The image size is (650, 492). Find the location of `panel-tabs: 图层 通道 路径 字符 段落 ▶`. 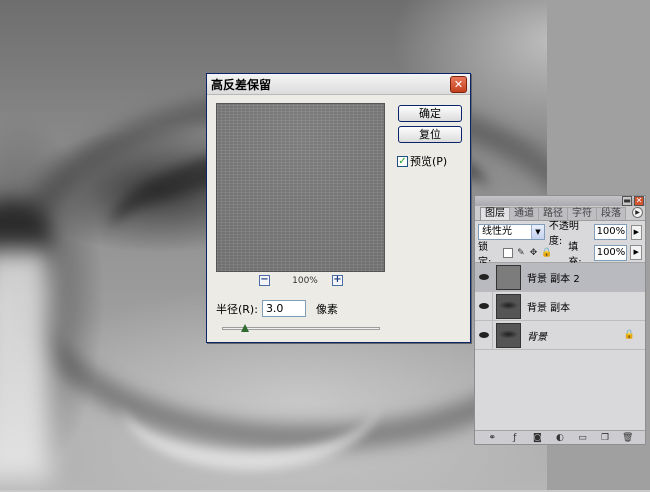

panel-tabs: 图层 通道 路径 字符 段落 ▶ is located at coordinates (560, 213).